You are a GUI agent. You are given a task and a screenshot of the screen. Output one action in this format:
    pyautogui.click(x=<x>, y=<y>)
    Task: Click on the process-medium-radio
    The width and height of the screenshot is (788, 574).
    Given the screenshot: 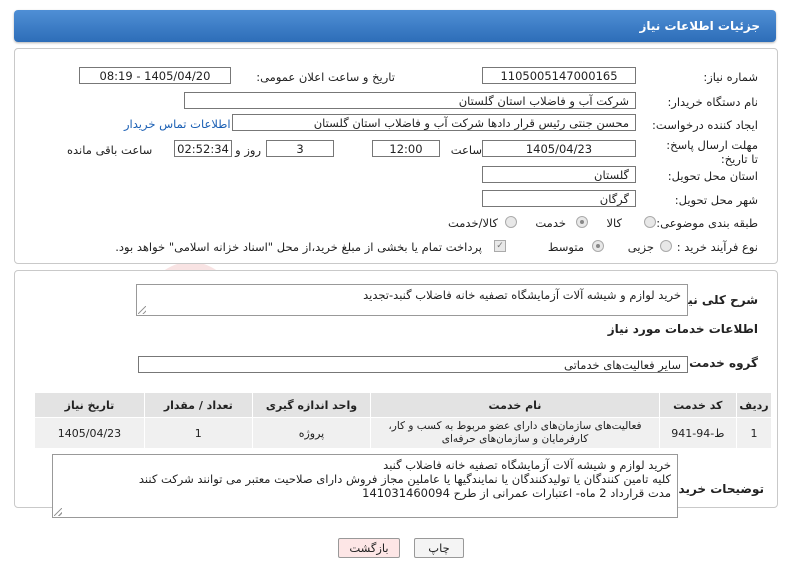 What is the action you would take?
    pyautogui.click(x=598, y=246)
    